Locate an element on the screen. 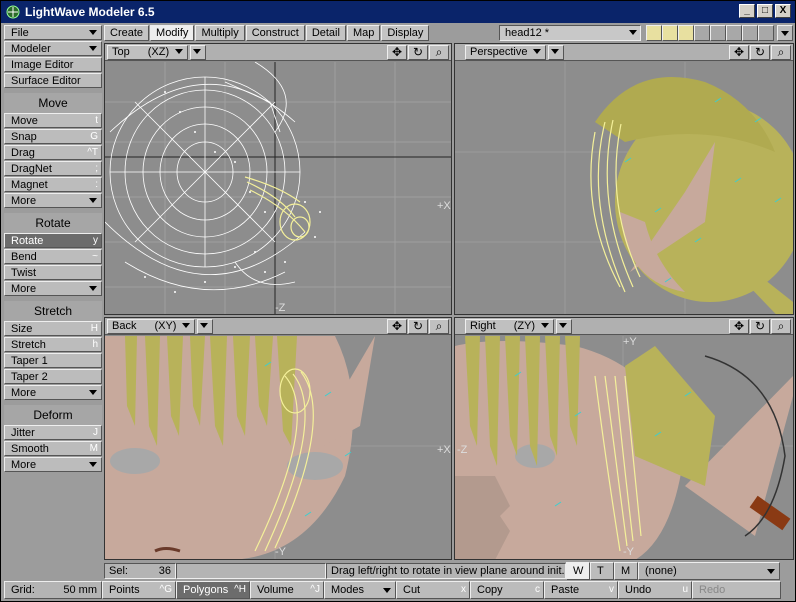 The image size is (796, 602). tool-taper-2-button: Taper 2 is located at coordinates (53, 376).